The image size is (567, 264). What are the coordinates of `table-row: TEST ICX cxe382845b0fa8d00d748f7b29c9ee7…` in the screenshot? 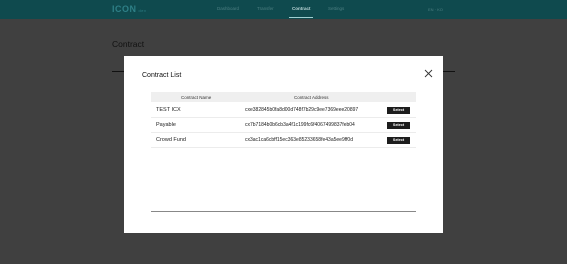 It's located at (283, 111).